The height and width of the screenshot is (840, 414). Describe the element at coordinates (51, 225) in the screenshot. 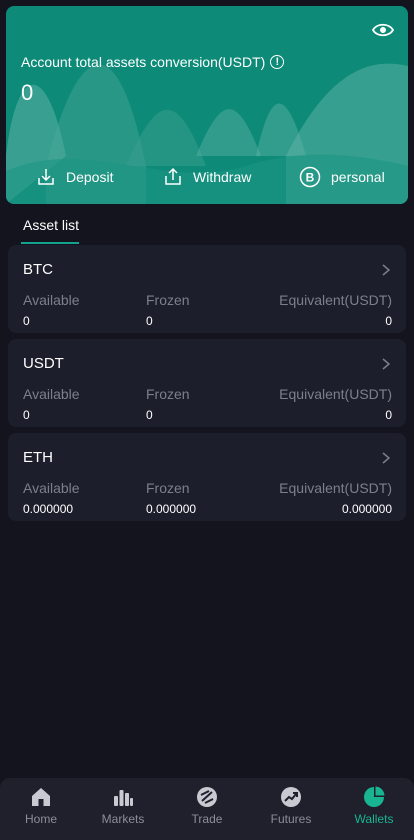

I see `tab-asset-list: Asset list` at that location.